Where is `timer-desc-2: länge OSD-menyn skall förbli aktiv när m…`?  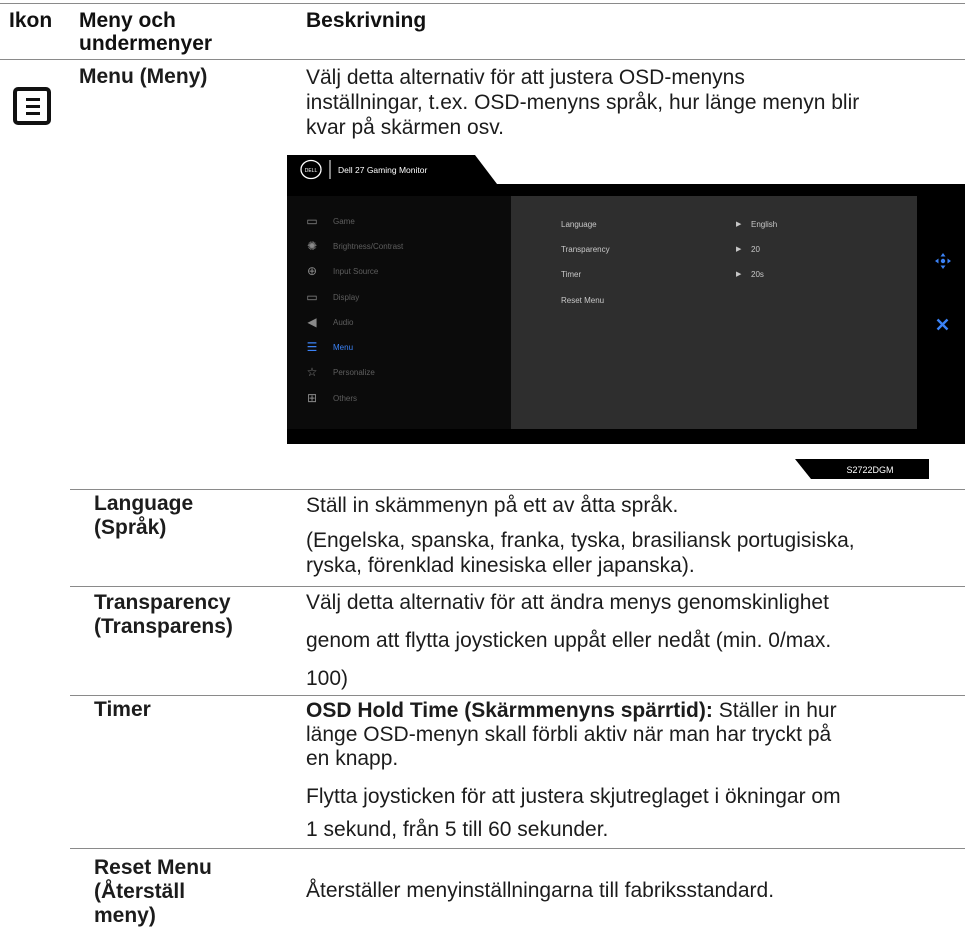
timer-desc-2: länge OSD-menyn skall förbli aktiv när m… is located at coordinates (569, 734).